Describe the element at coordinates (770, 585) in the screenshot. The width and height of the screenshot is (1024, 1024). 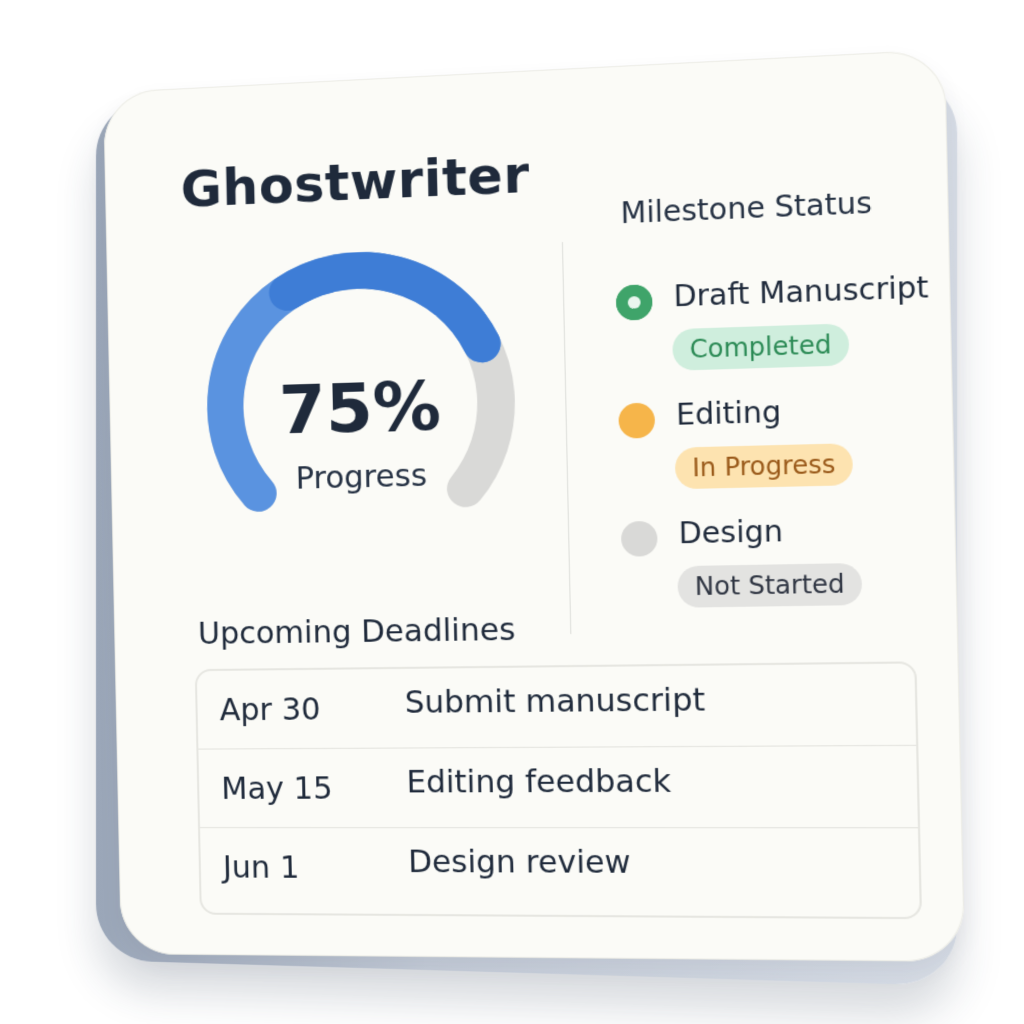
I see `status-badge: Not Started` at that location.